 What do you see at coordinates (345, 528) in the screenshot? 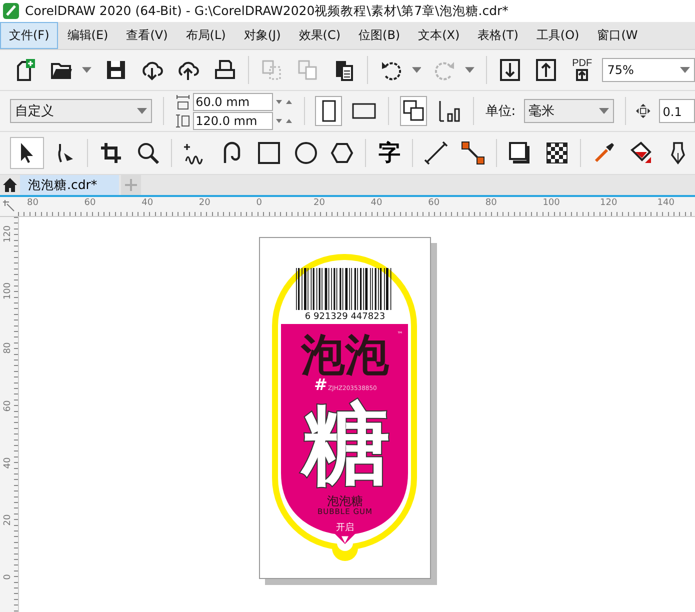
I see `open-label: 开启` at bounding box center [345, 528].